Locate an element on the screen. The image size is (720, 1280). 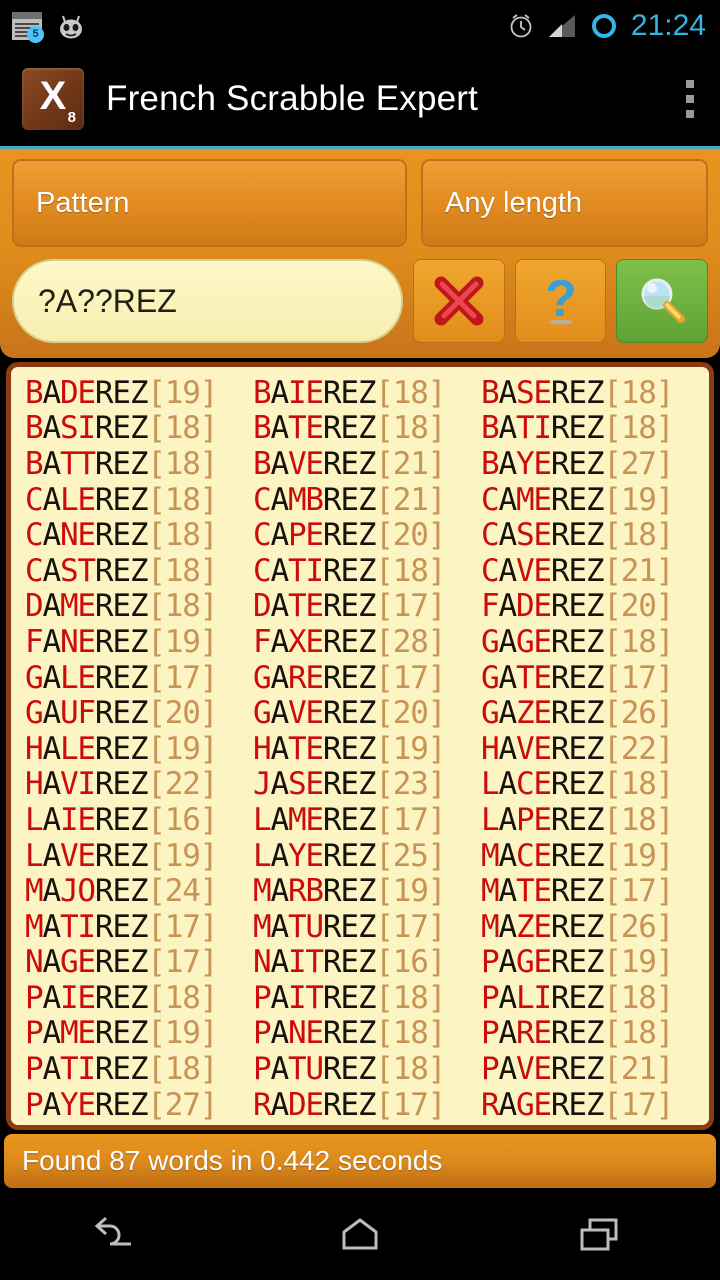
wildcard-letter: I is located at coordinates (297, 392).